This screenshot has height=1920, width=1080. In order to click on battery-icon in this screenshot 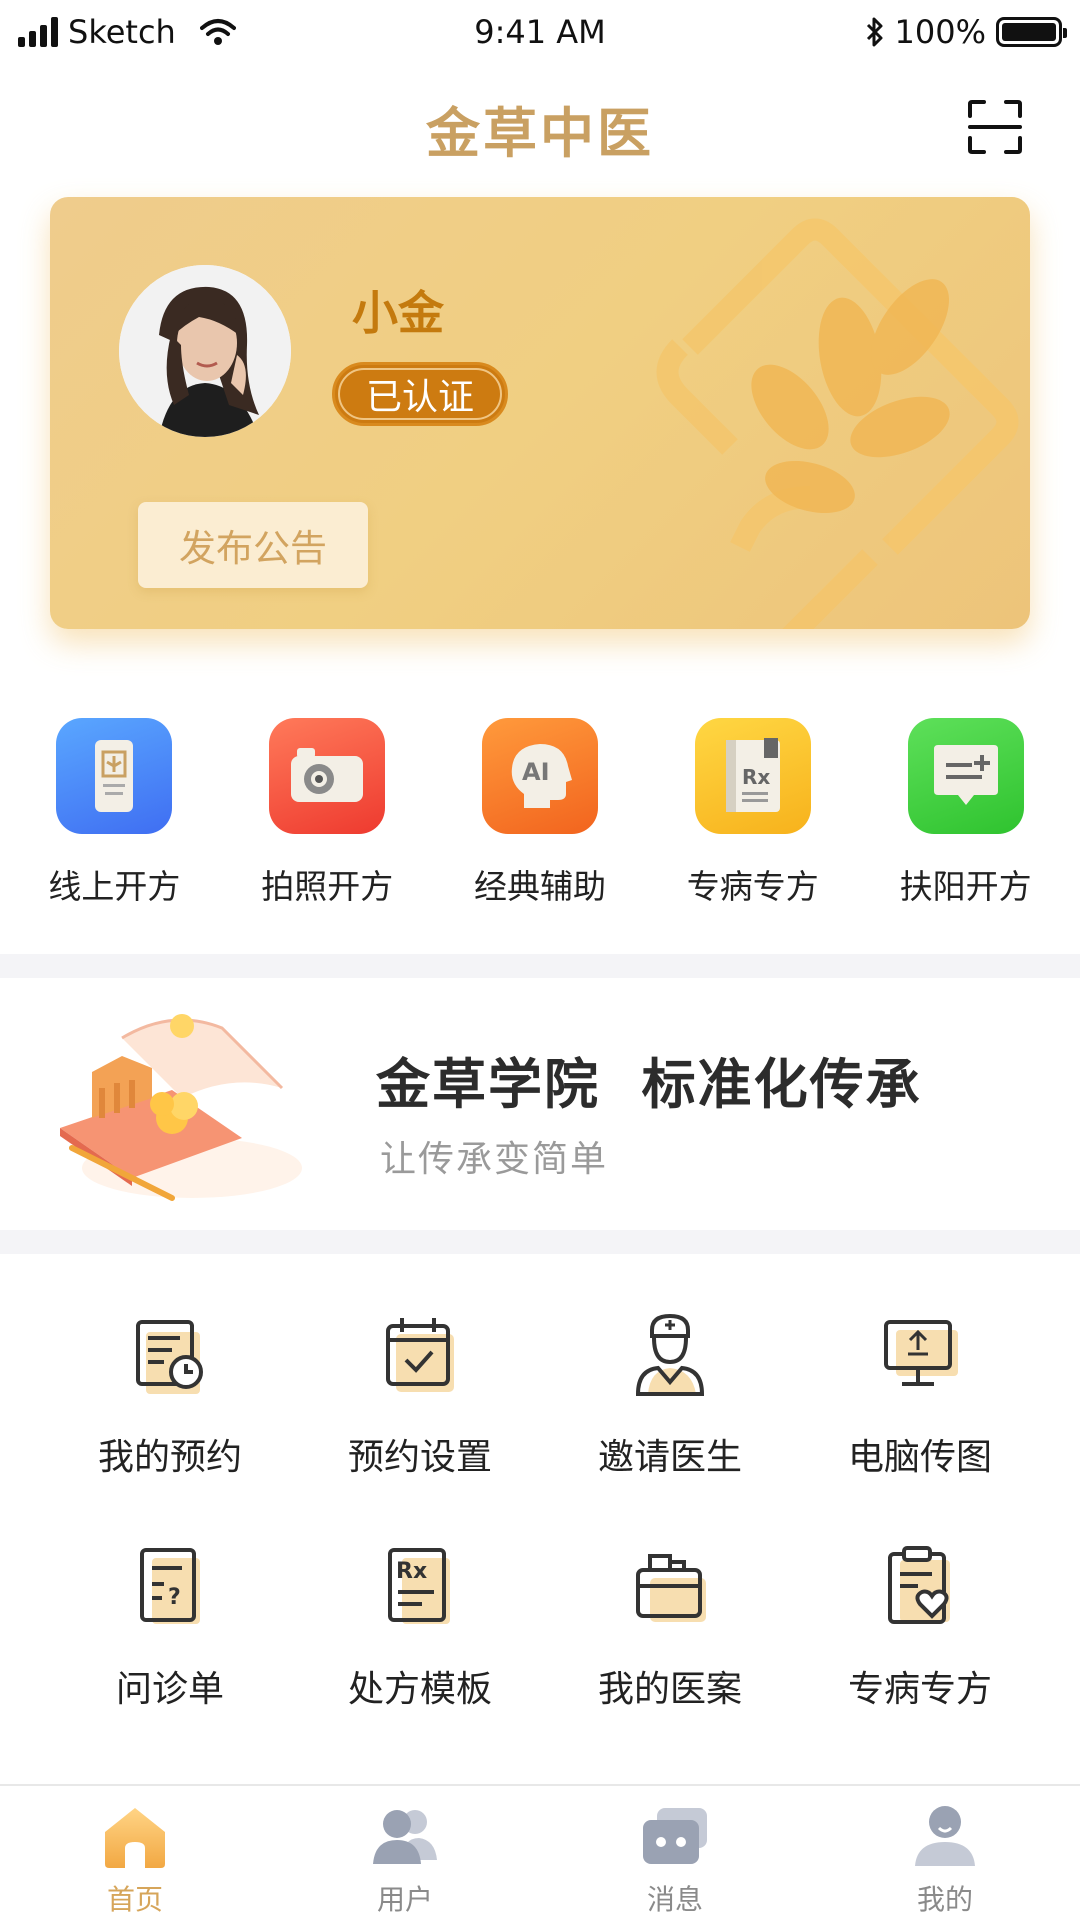, I will do `click(1031, 32)`.